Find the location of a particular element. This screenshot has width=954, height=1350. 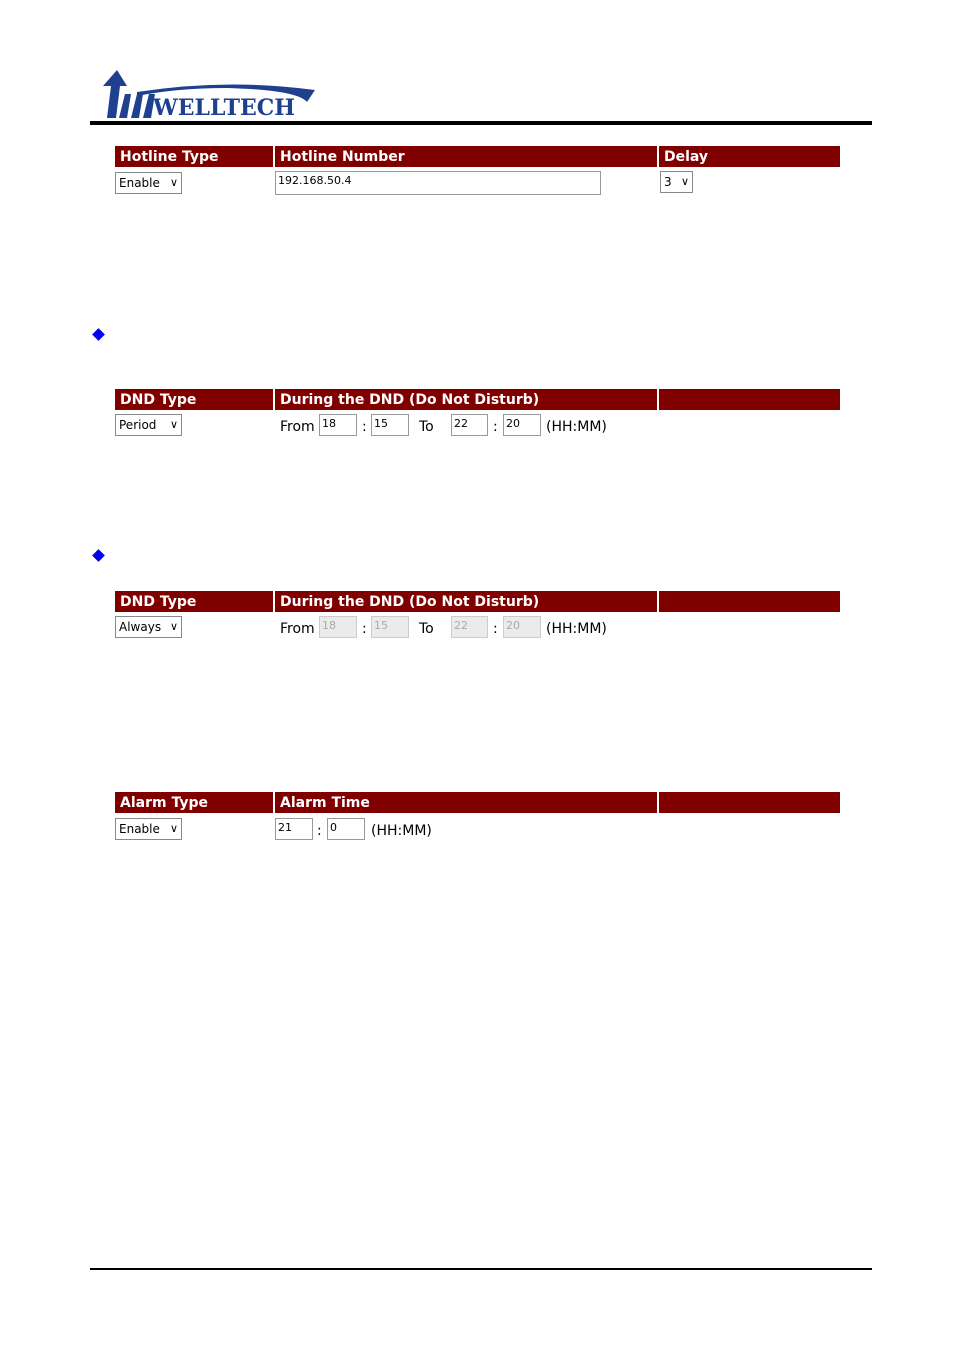

hotline-type-select: Enable ∨ is located at coordinates (148, 183).